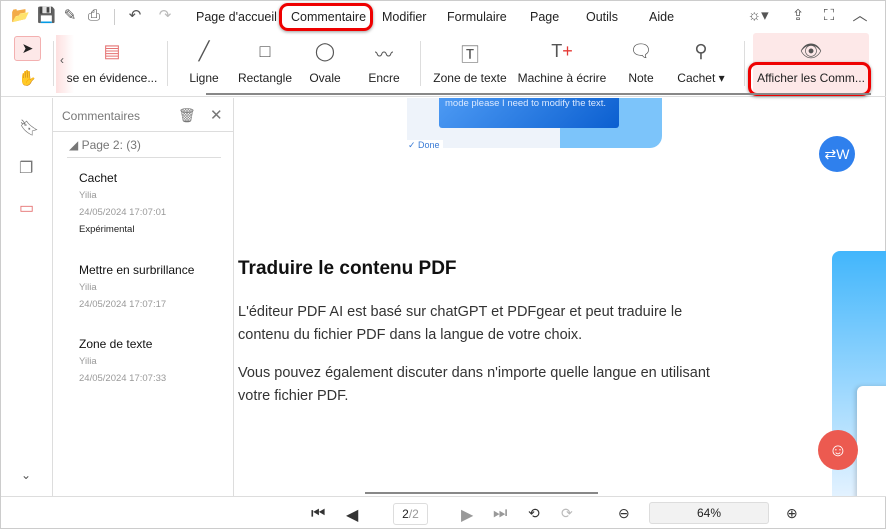  What do you see at coordinates (325, 78) in the screenshot?
I see `oval-label: Ovale` at bounding box center [325, 78].